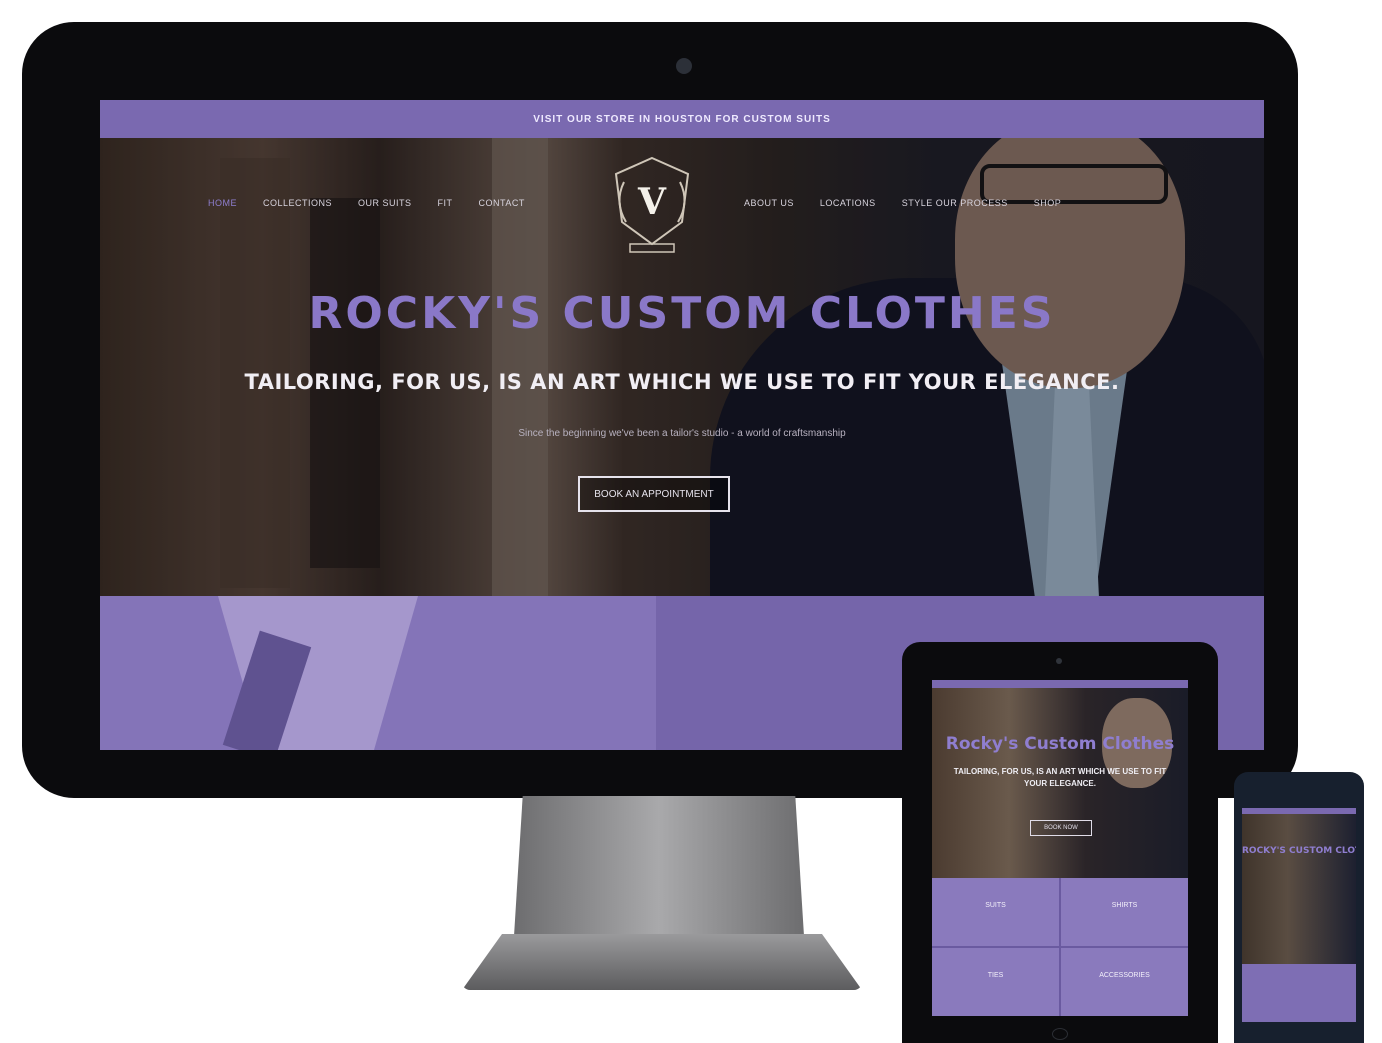 The image size is (1382, 1043). Describe the element at coordinates (955, 203) in the screenshot. I see `nav-item-style-our-process: STYLE OUR PROCESS` at that location.